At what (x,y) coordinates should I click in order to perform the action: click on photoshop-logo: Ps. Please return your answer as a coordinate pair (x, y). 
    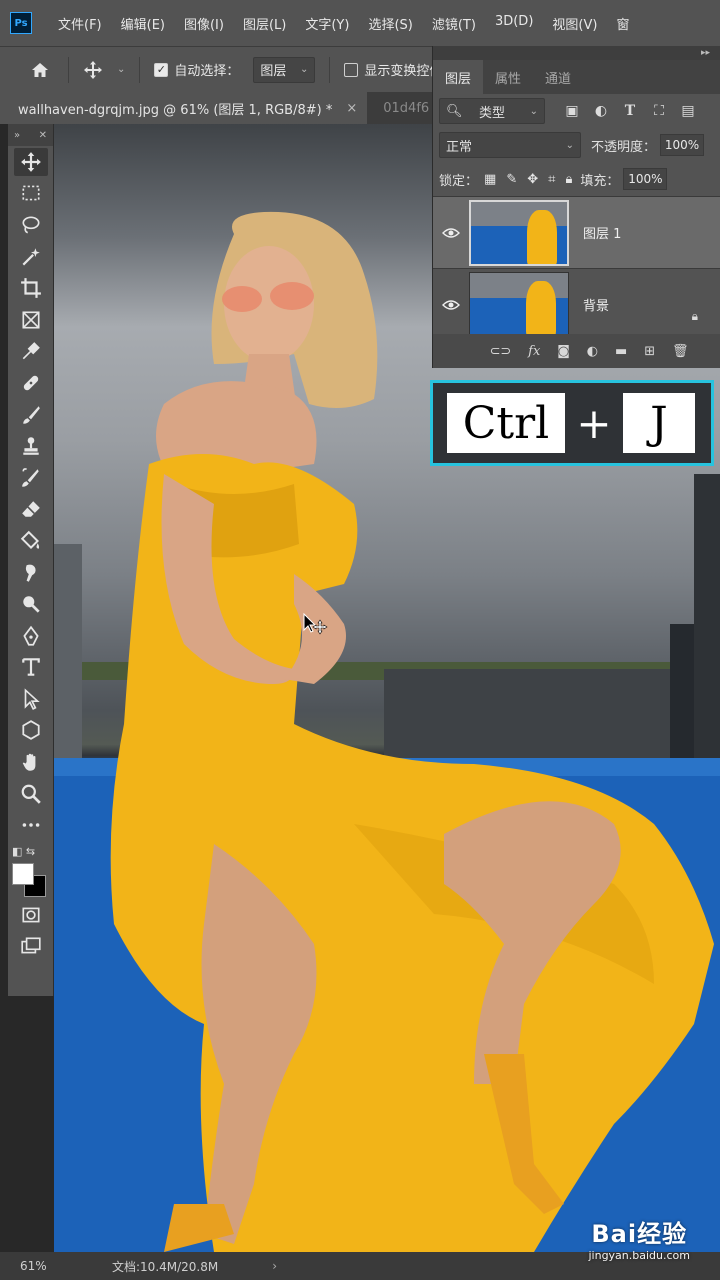
    Looking at the image, I should click on (21, 23).